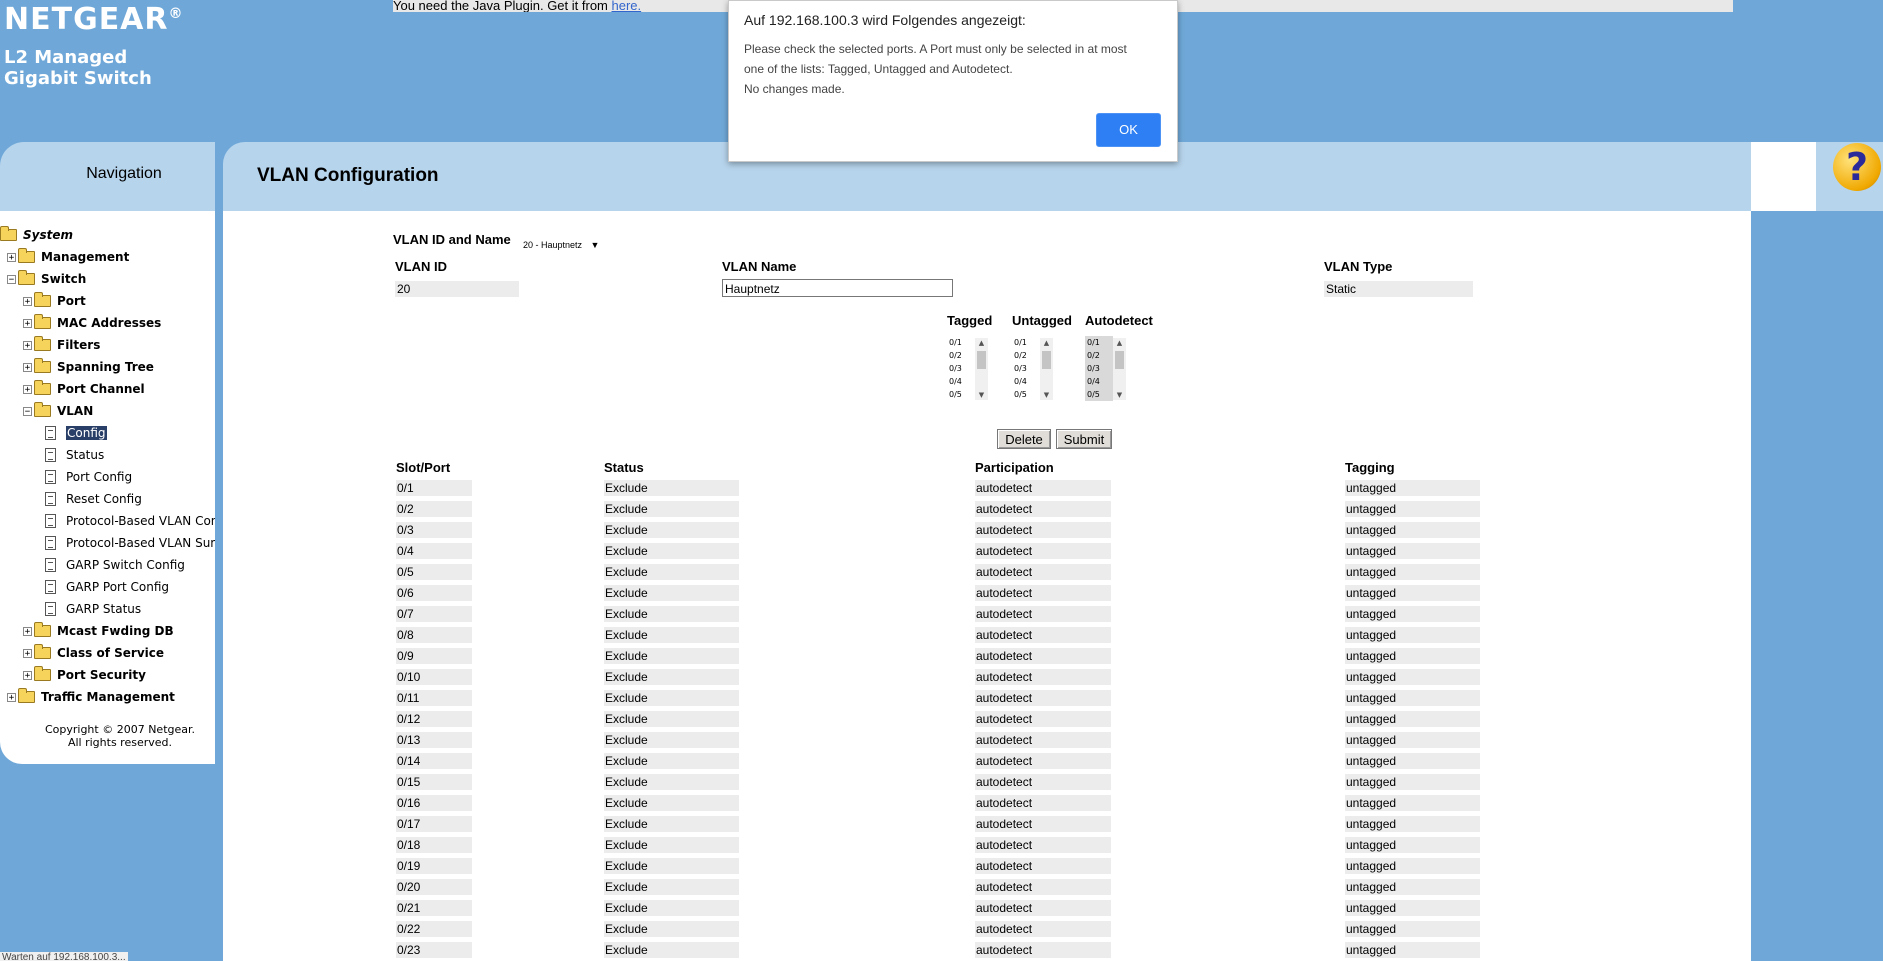 This screenshot has height=961, width=1883. What do you see at coordinates (1119, 320) in the screenshot?
I see `autodetect-label: Autodetect` at bounding box center [1119, 320].